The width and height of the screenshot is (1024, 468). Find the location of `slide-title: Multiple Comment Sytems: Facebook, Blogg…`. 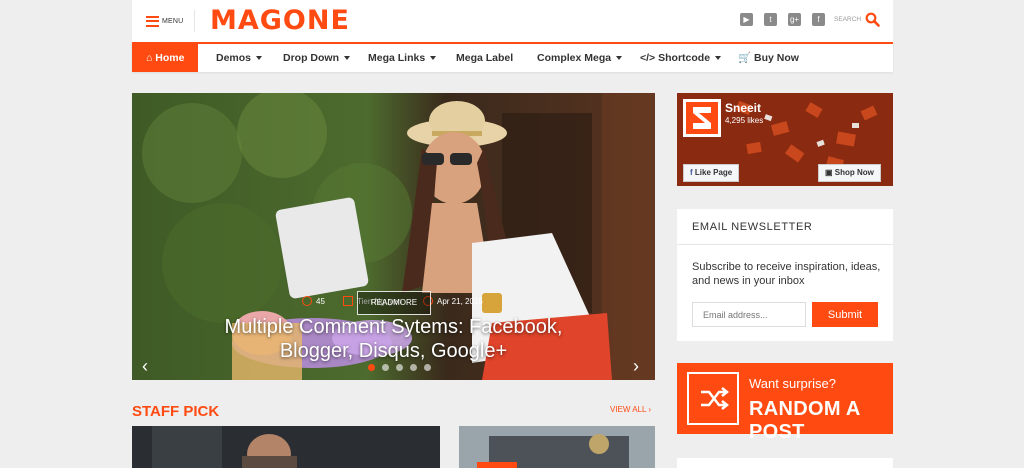

slide-title: Multiple Comment Sytems: Facebook, Blogg… is located at coordinates (393, 339).